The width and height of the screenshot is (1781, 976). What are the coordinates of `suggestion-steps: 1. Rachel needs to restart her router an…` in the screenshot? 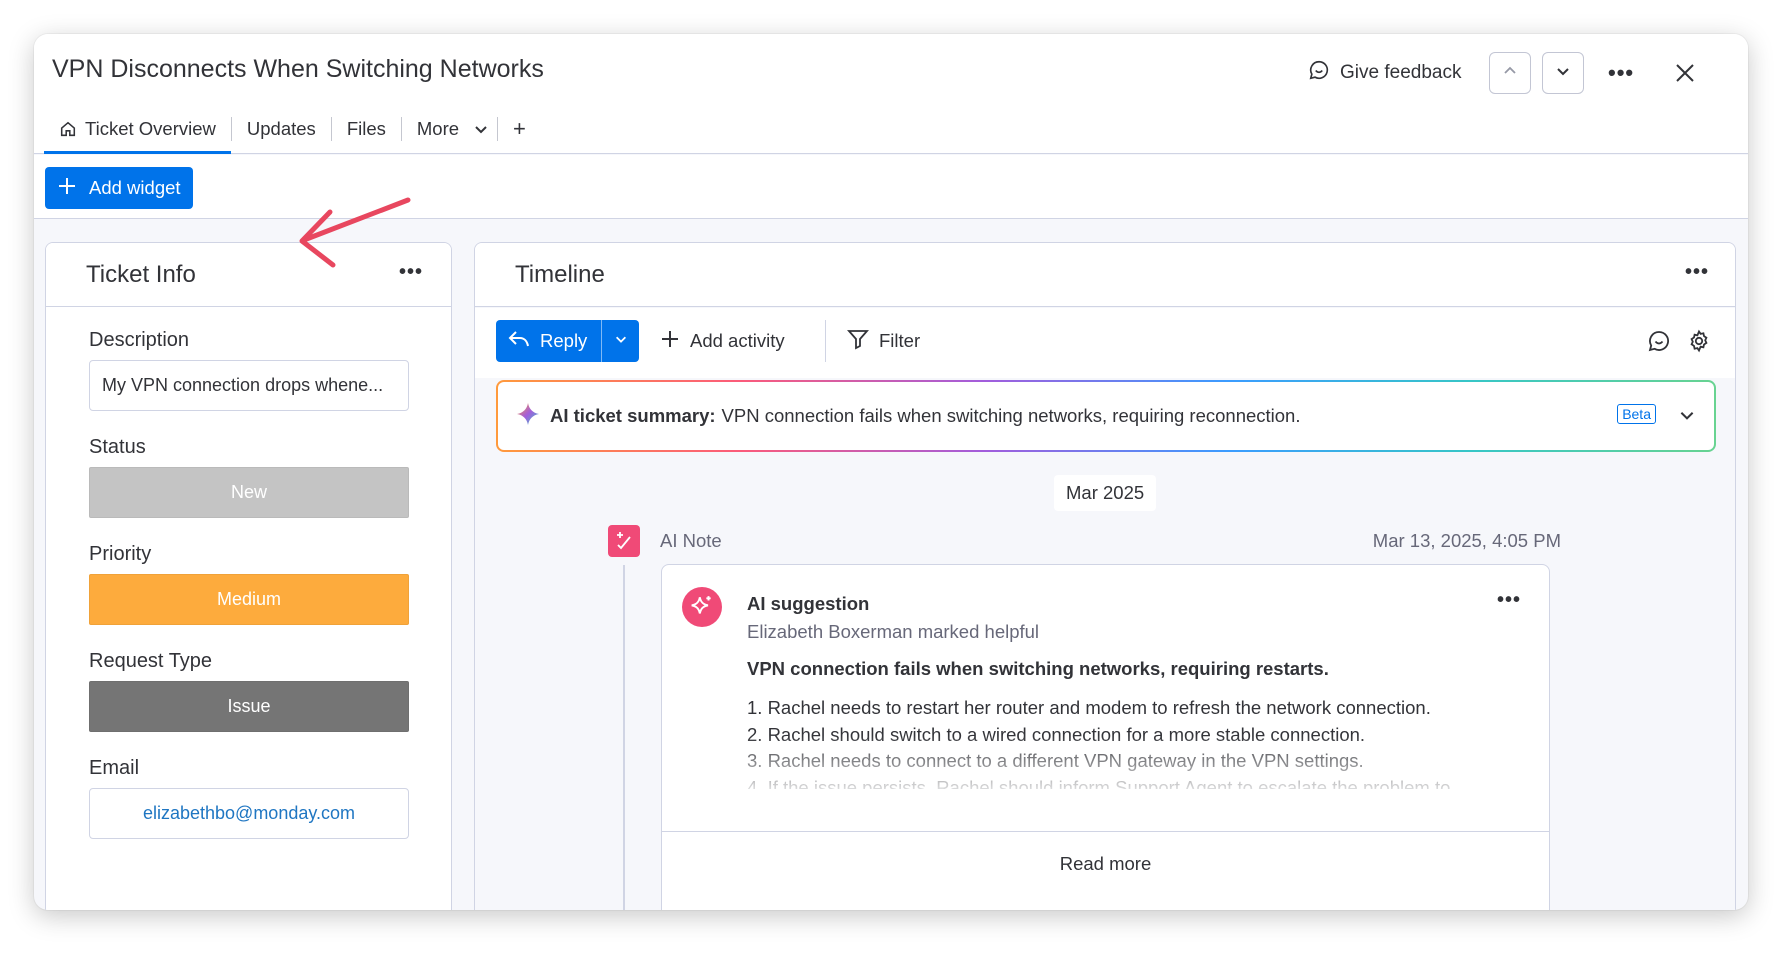 It's located at (1137, 742).